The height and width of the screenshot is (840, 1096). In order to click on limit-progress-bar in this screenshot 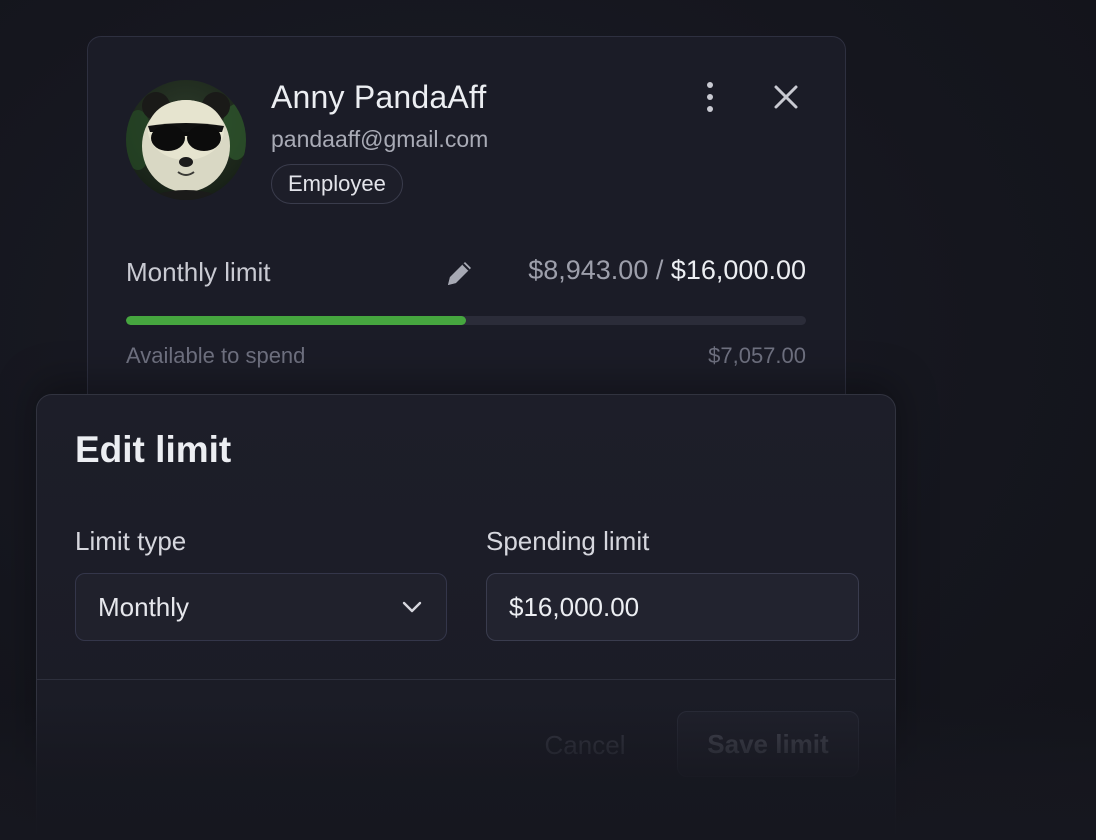, I will do `click(466, 320)`.